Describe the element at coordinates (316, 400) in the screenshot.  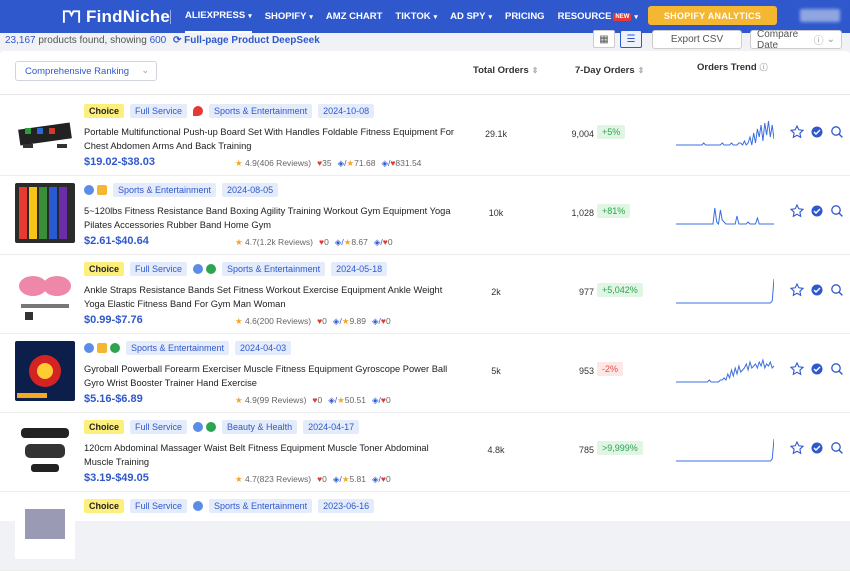
I see `product-stats: ★ 4.9(99 Reviews) ♥0 ◈/★50.51 ◈/♥0` at that location.